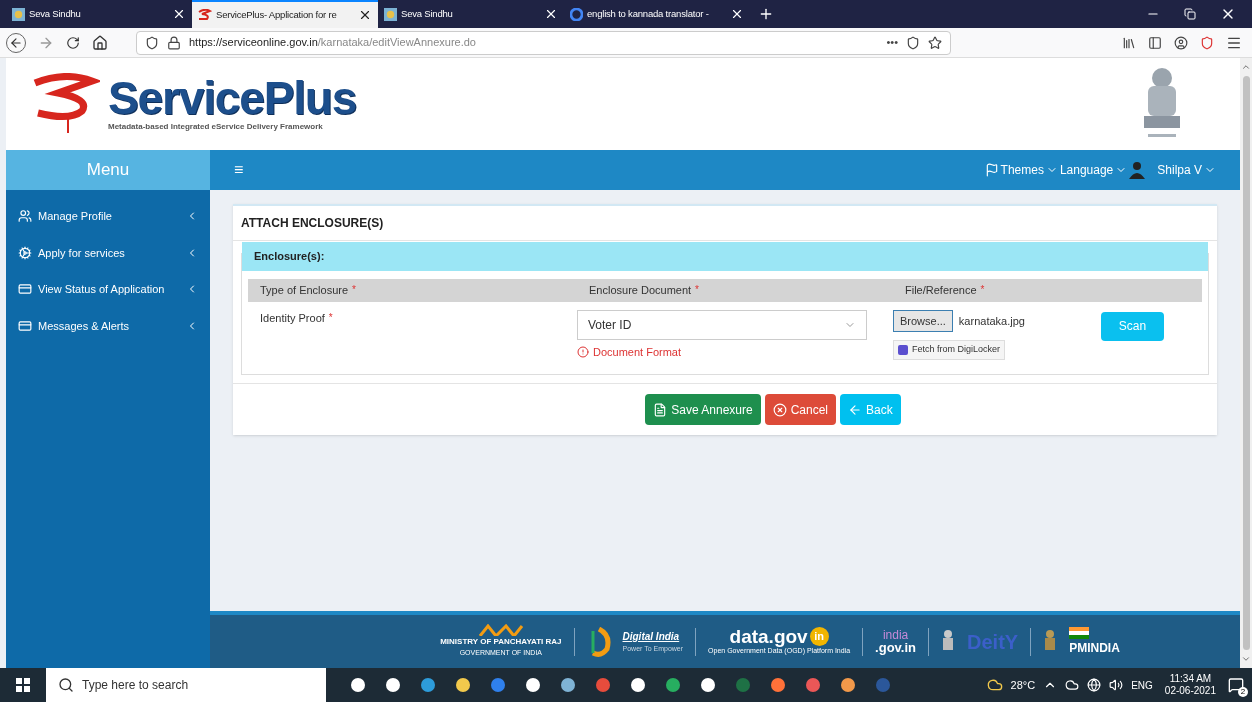 This screenshot has width=1252, height=702. What do you see at coordinates (174, 42) in the screenshot?
I see `lock-icon` at bounding box center [174, 42].